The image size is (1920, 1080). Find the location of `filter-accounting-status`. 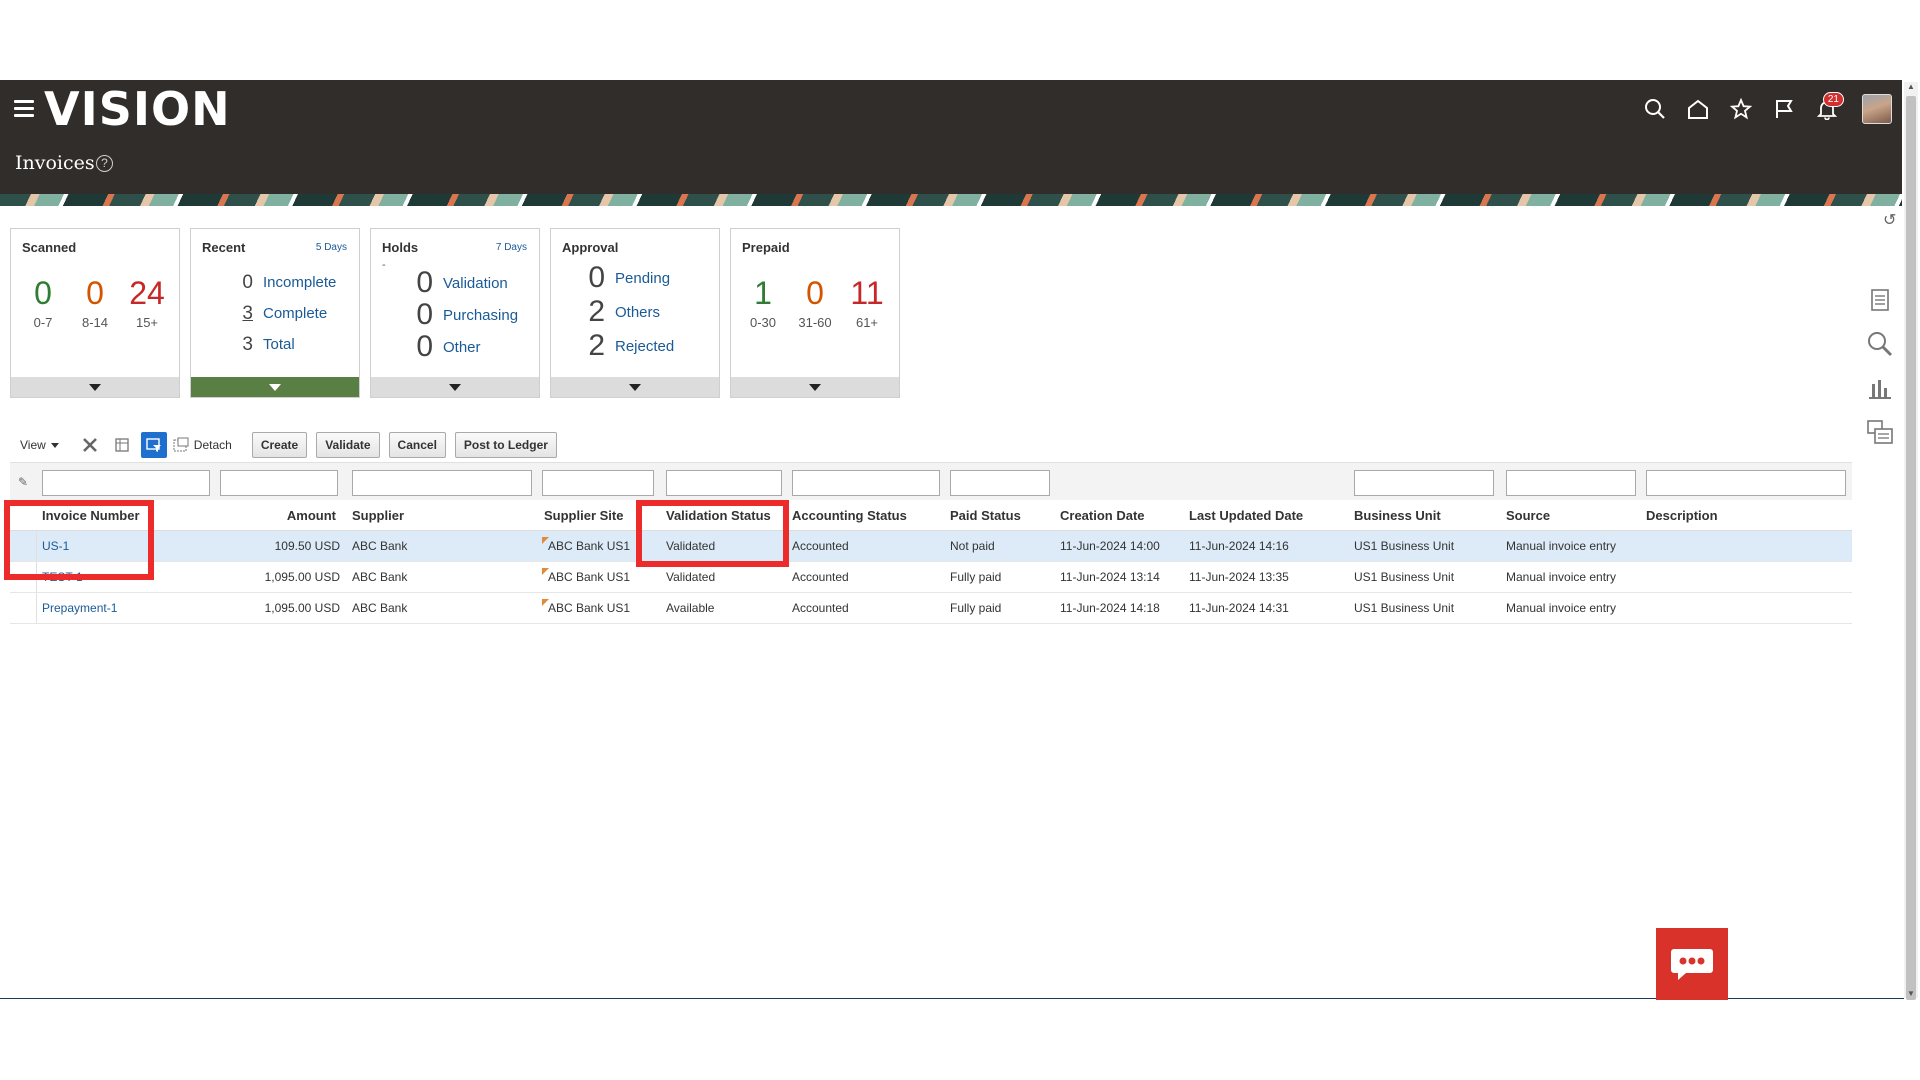

filter-accounting-status is located at coordinates (866, 483).